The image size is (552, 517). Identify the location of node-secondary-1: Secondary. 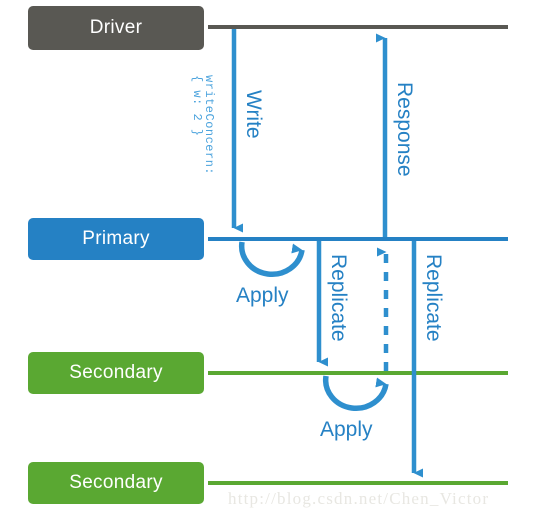
(116, 373).